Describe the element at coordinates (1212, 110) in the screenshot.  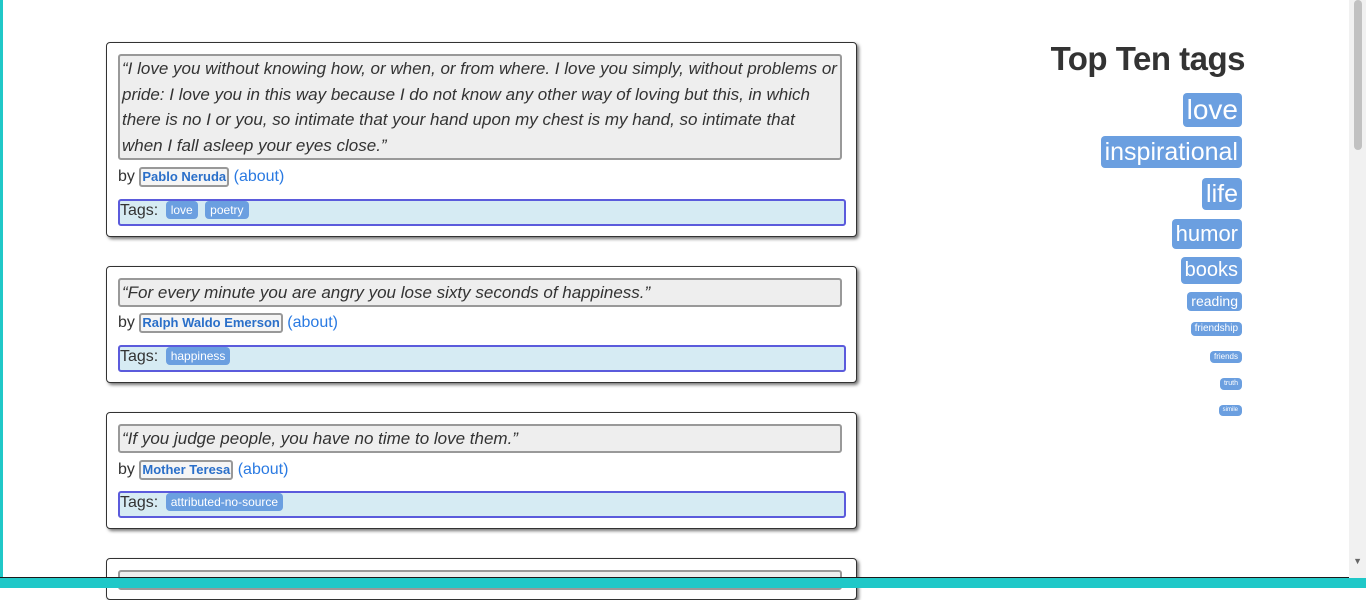
I see `top-tag-love: love` at that location.